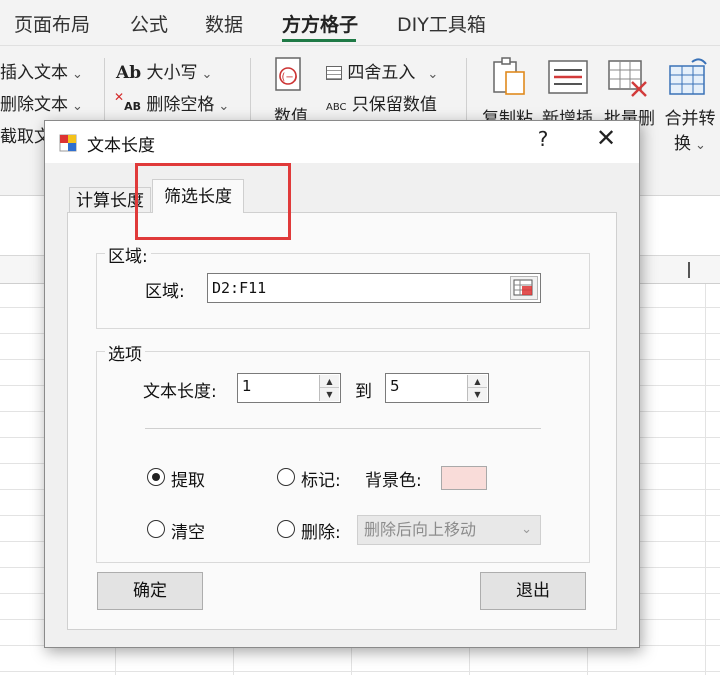  I want to click on round-button: 四舍五入 ⌄, so click(382, 70).